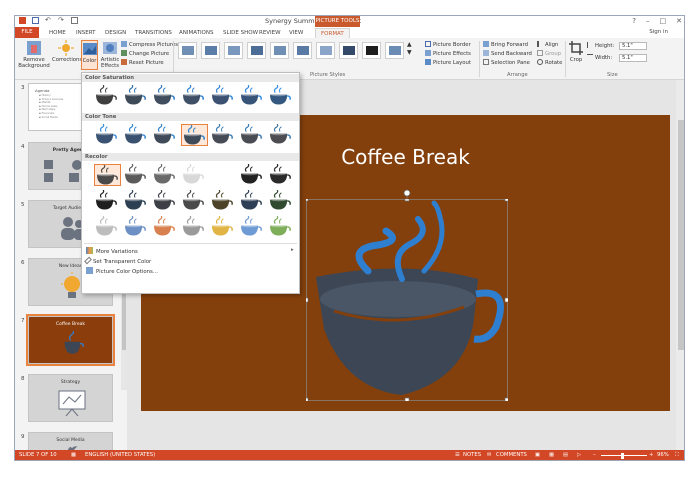 This screenshot has height=481, width=700. What do you see at coordinates (70, 340) in the screenshot?
I see `slide-thumbnail-7: Coffee Break` at bounding box center [70, 340].